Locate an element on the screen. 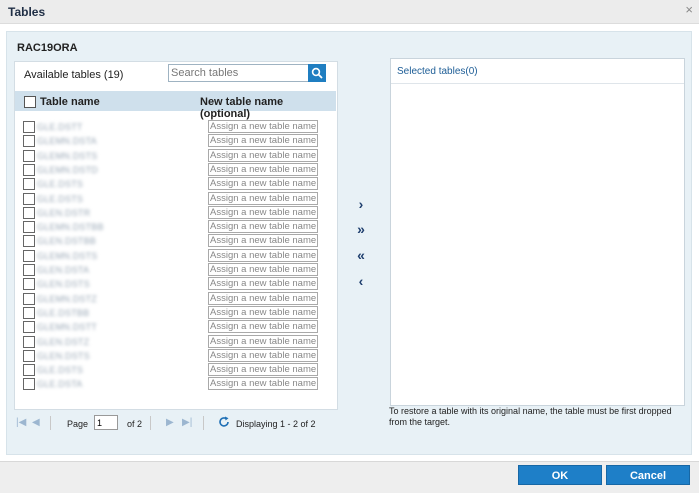 The image size is (699, 493). add-all-button: » is located at coordinates (361, 229).